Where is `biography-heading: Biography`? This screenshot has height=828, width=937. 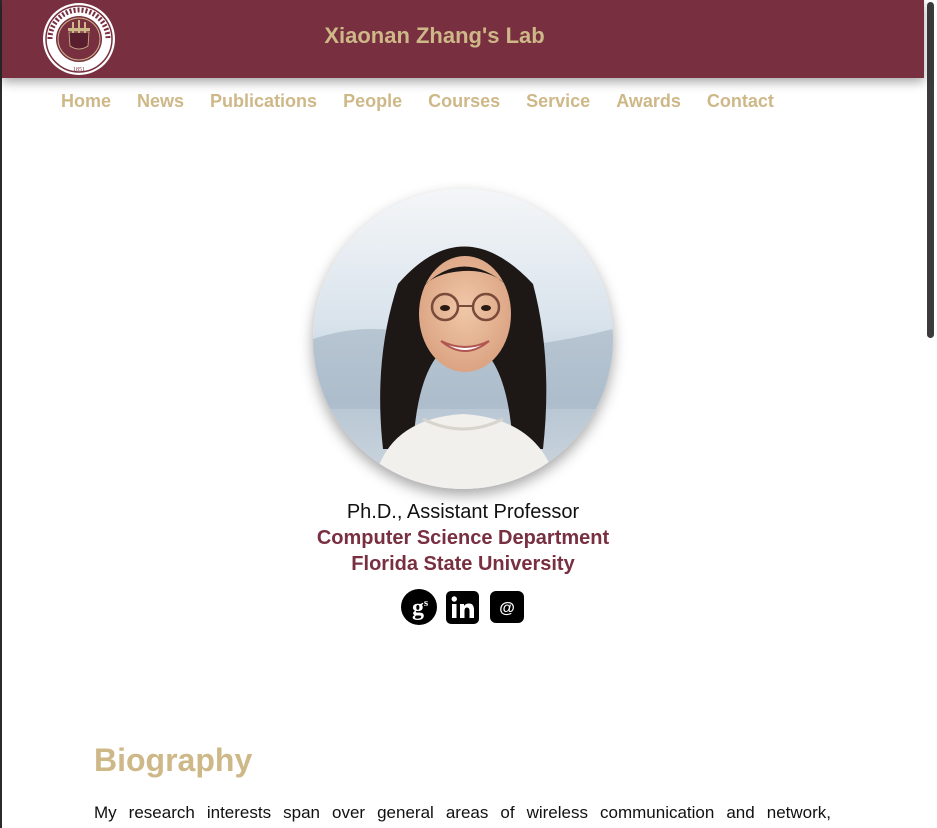
biography-heading: Biography is located at coordinates (173, 760).